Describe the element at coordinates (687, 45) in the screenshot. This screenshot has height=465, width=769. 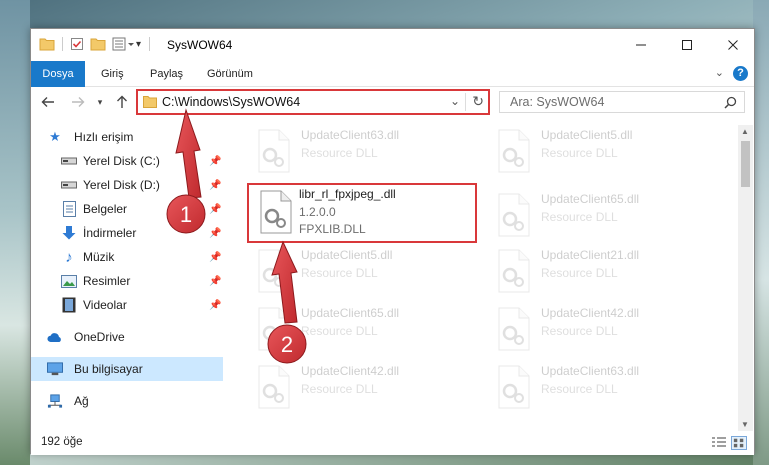
I see `maximize-button` at that location.